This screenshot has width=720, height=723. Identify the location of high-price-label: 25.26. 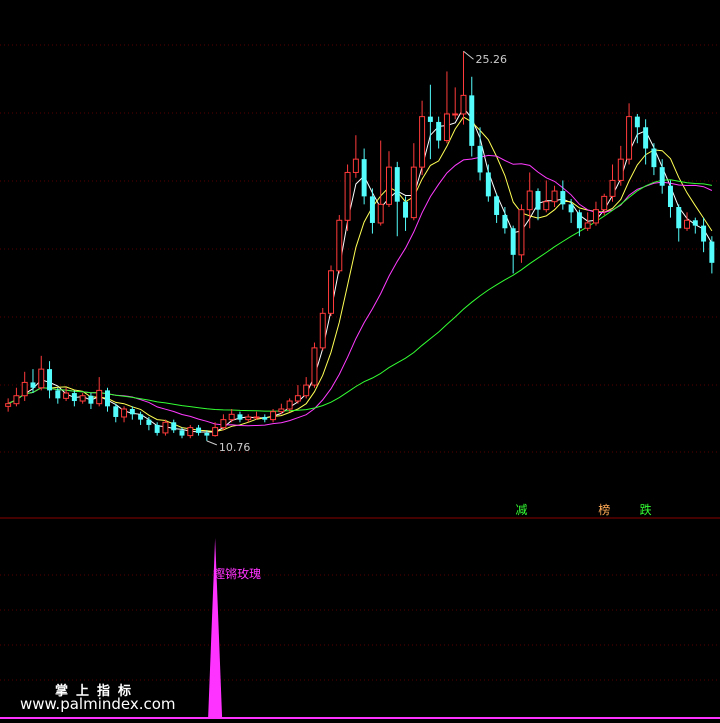
(491, 59).